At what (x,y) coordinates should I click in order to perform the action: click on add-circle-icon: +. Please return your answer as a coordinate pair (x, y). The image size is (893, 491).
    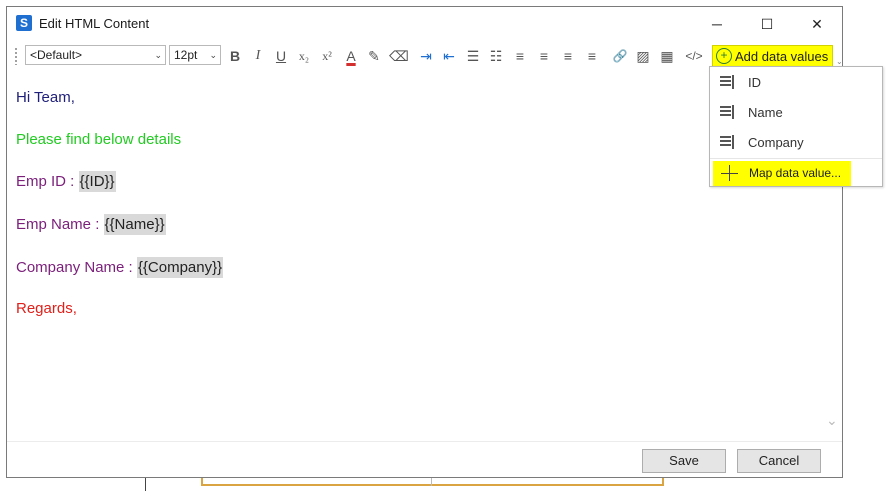
    Looking at the image, I should click on (724, 56).